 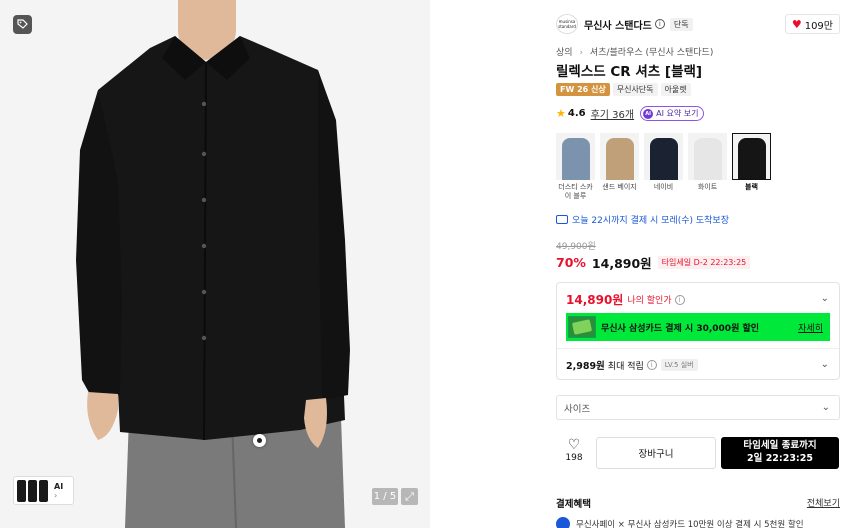 What do you see at coordinates (625, 299) in the screenshot?
I see `my-price-row: 14,890원 나의 할인가 i` at bounding box center [625, 299].